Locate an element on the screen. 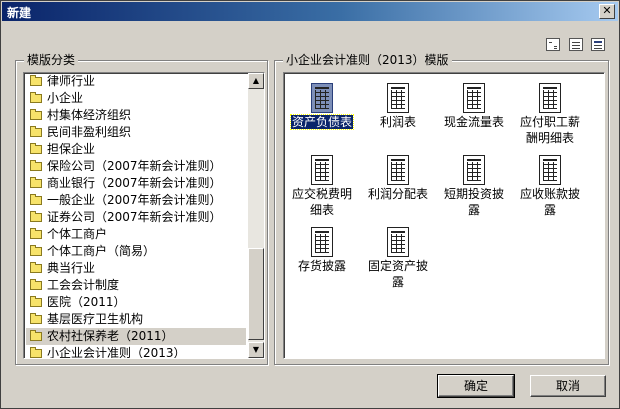  category-item: 民间非盈利组织 is located at coordinates (136, 132).